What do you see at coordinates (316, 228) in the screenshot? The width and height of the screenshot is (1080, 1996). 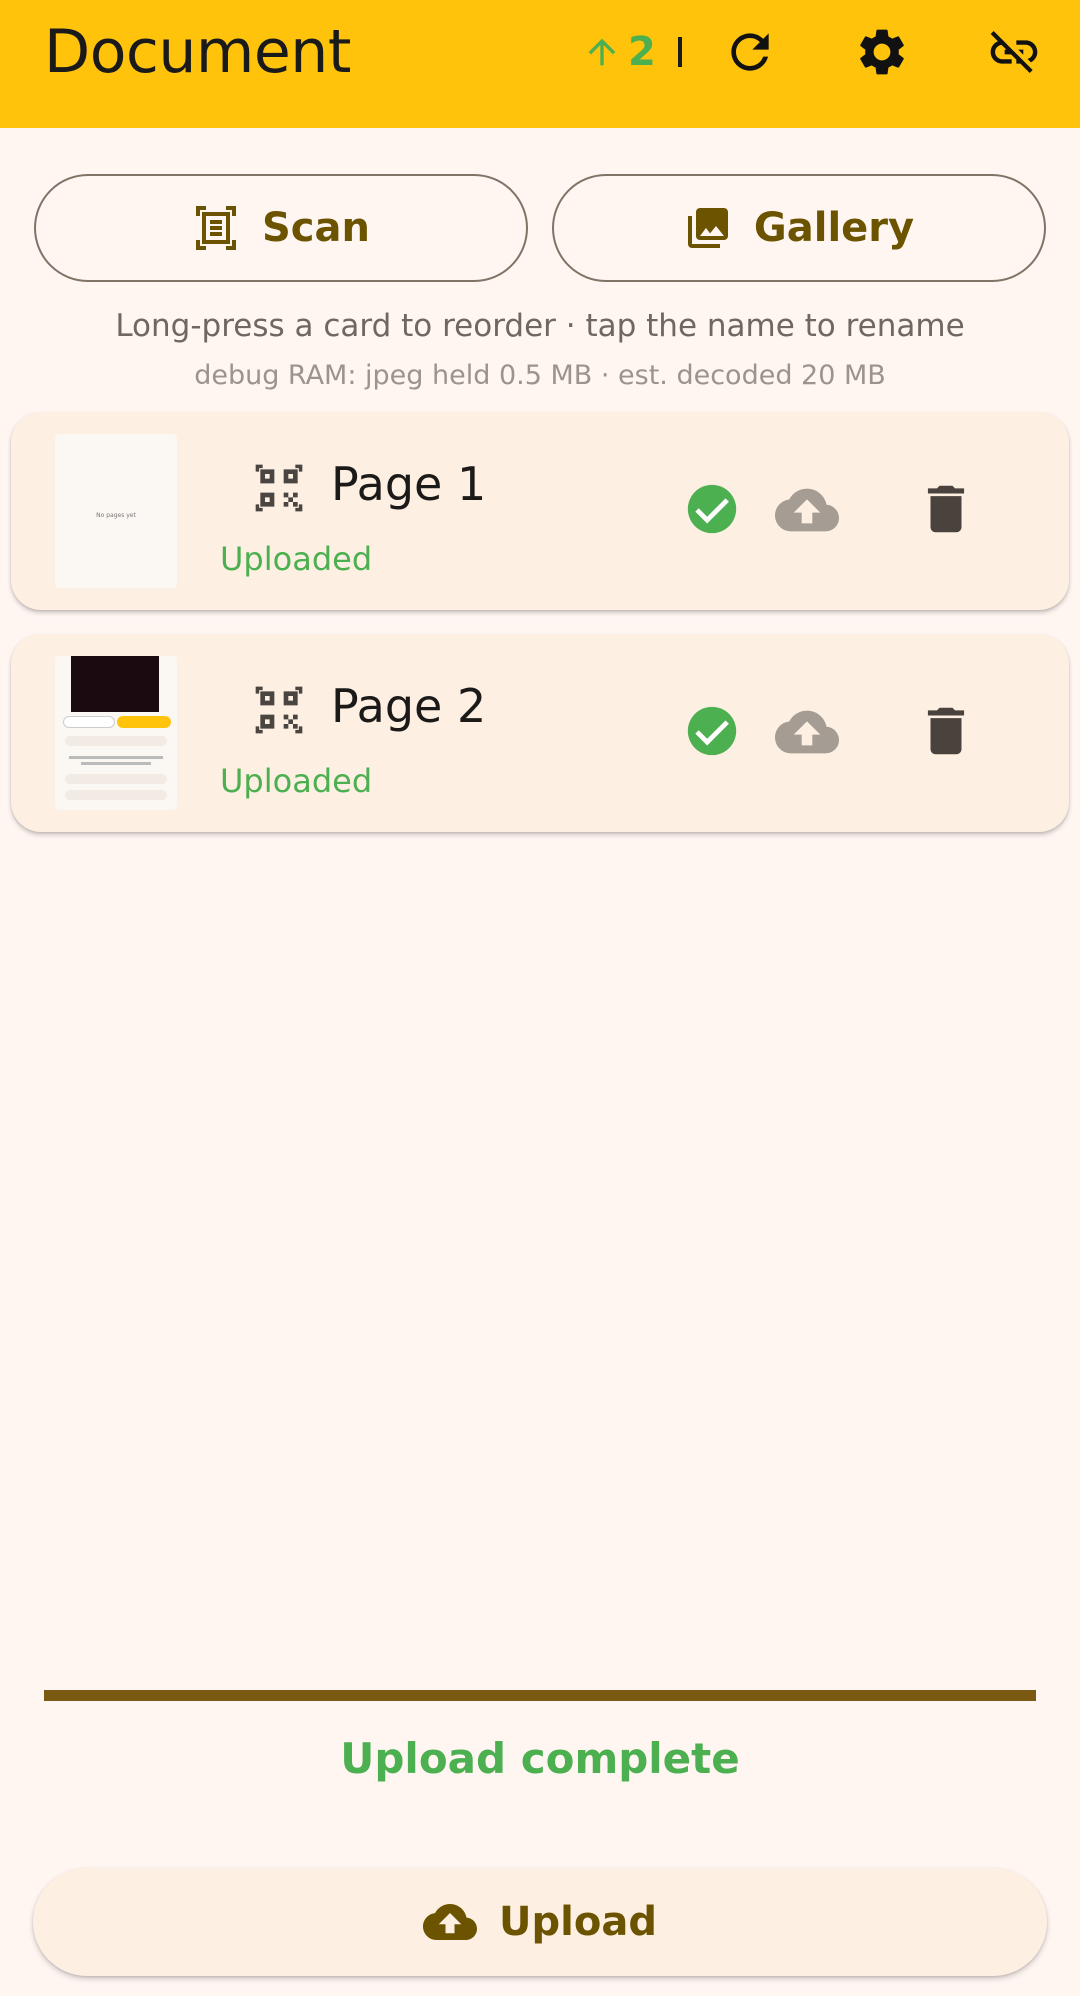 I see `scan-label: Scan` at bounding box center [316, 228].